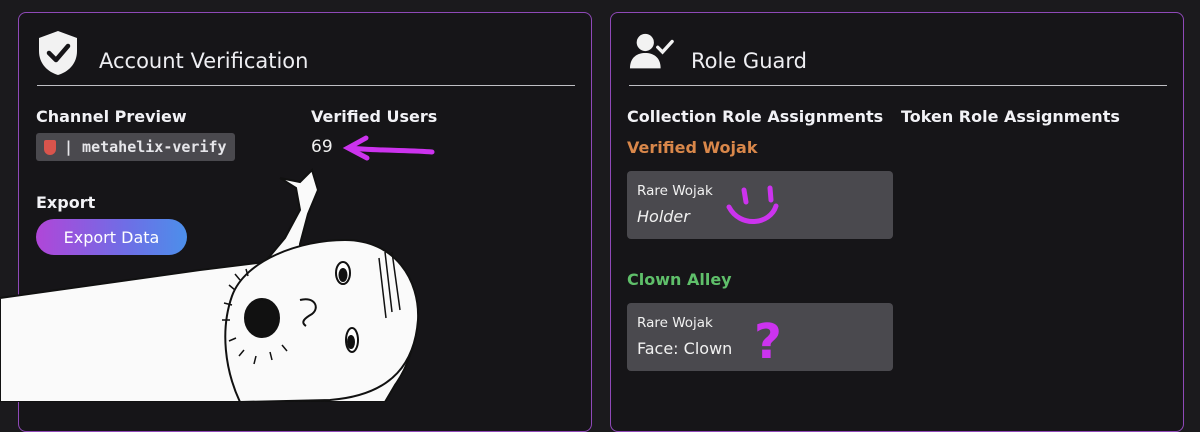 This screenshot has width=1200, height=432. Describe the element at coordinates (322, 147) in the screenshot. I see `verified-users-count: 69` at that location.